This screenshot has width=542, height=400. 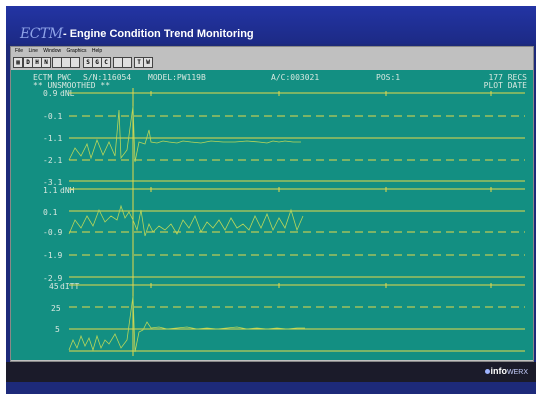 I want to click on brand-main: info, so click(x=499, y=371).